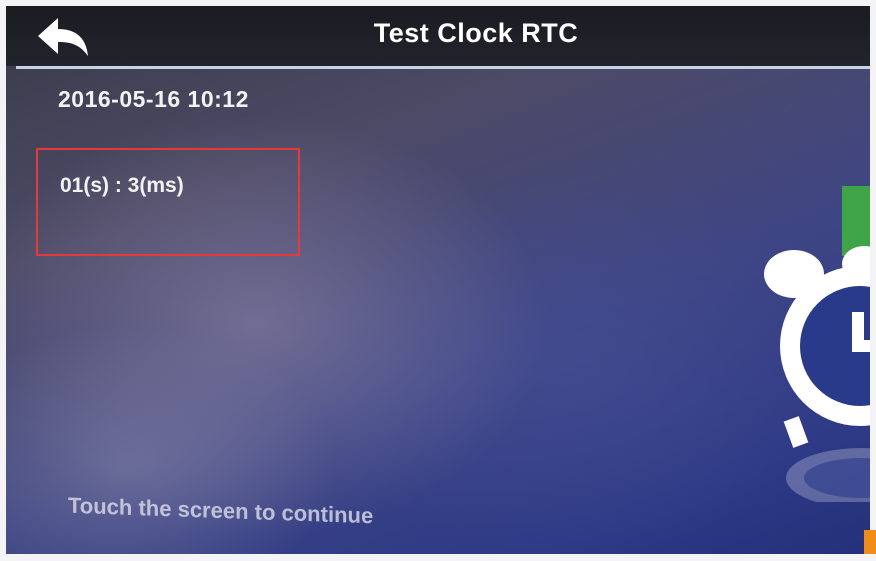  What do you see at coordinates (443, 67) in the screenshot?
I see `title-divider` at bounding box center [443, 67].